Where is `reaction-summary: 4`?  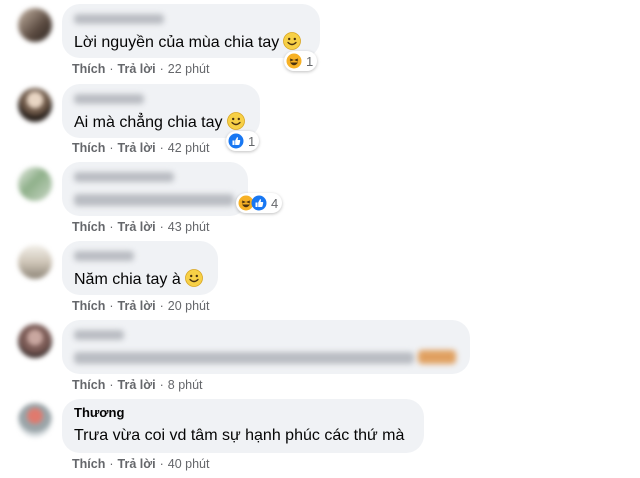
reaction-summary: 4 is located at coordinates (259, 203).